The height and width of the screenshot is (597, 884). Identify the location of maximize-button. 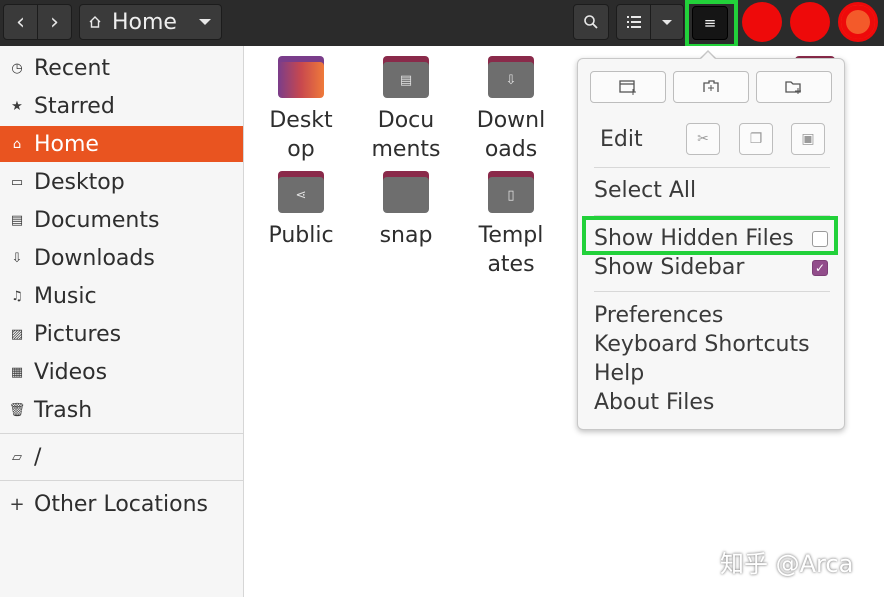
(810, 22).